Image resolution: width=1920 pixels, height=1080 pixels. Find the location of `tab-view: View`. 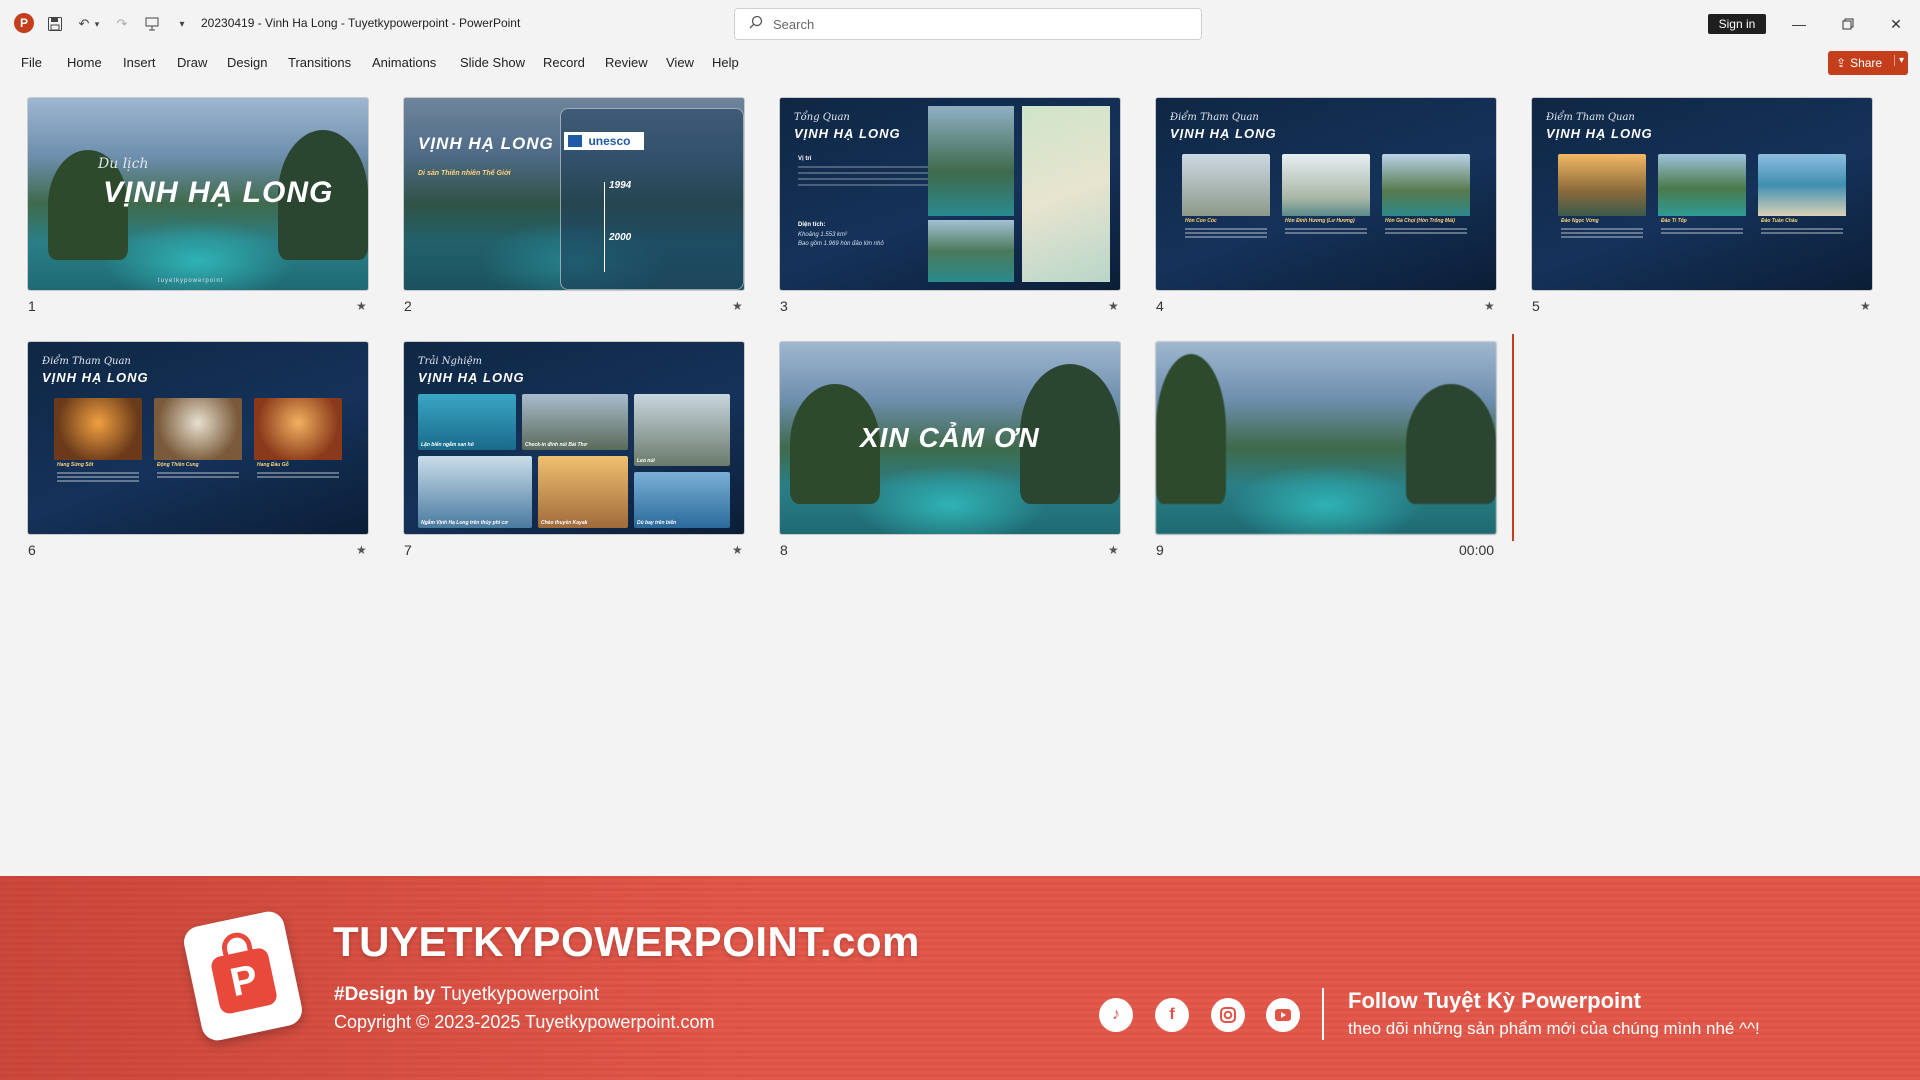

tab-view: View is located at coordinates (680, 62).